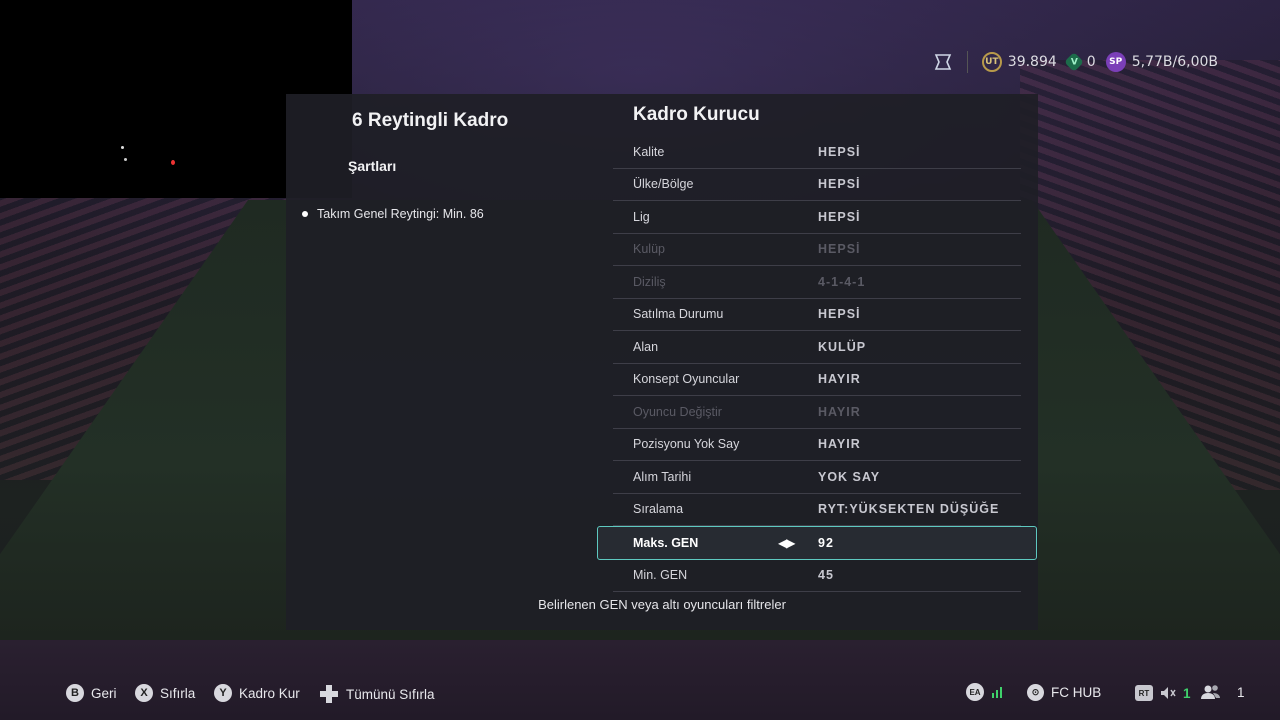 This screenshot has width=1280, height=720. I want to click on reset-all-control: Tümünü Sıfırla, so click(377, 694).